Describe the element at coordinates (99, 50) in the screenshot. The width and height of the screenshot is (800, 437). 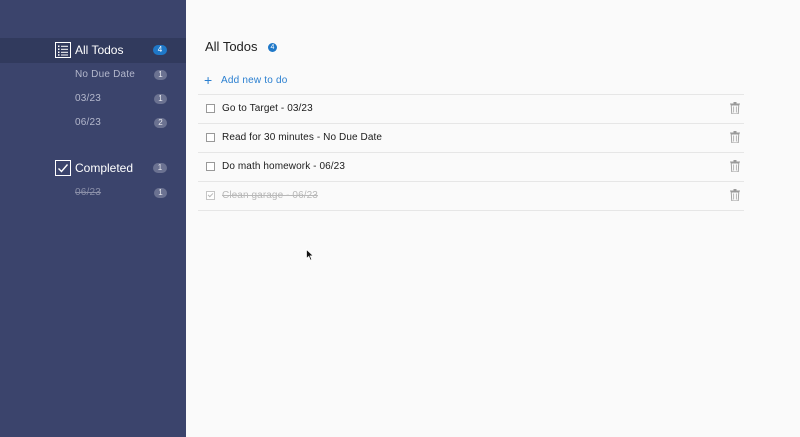
I see `sidebar-item-label: All Todos` at that location.